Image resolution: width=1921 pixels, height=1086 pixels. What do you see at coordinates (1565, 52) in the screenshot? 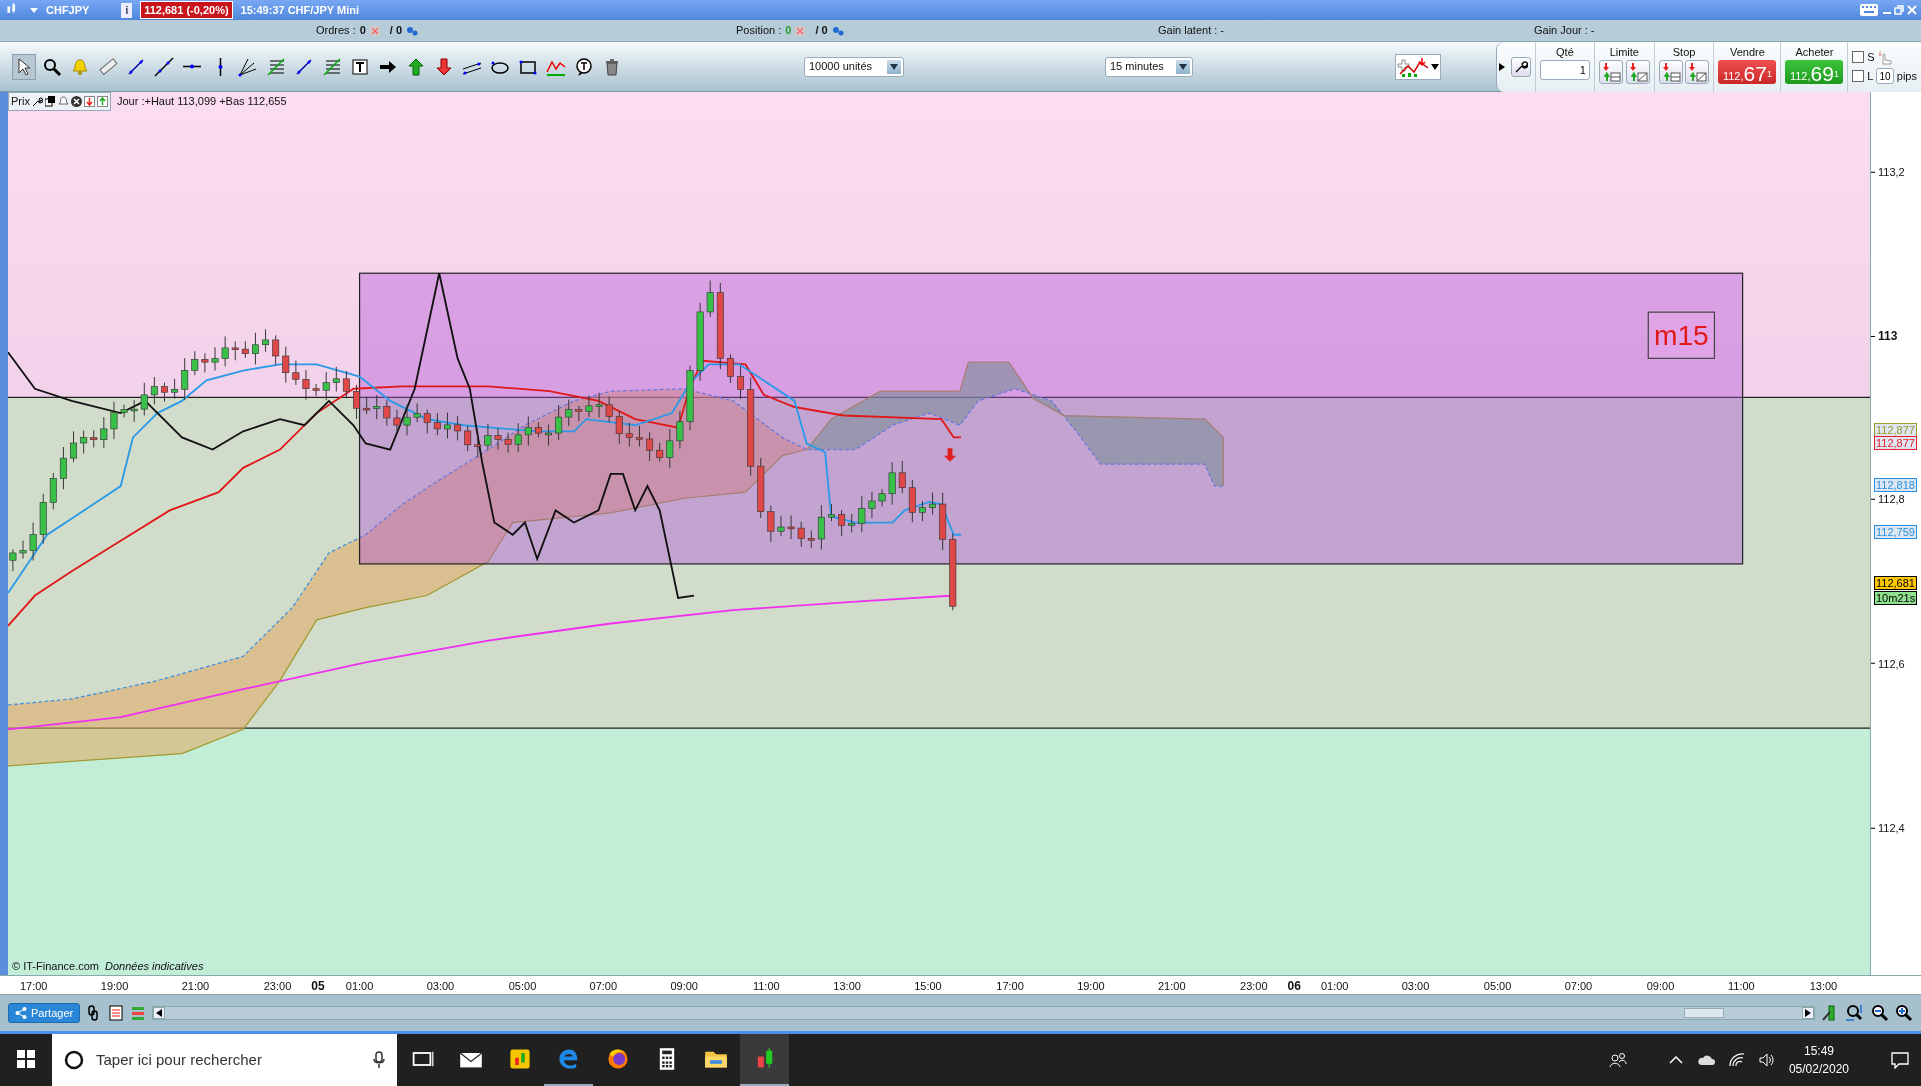
I see `quantity-label: Qté` at bounding box center [1565, 52].